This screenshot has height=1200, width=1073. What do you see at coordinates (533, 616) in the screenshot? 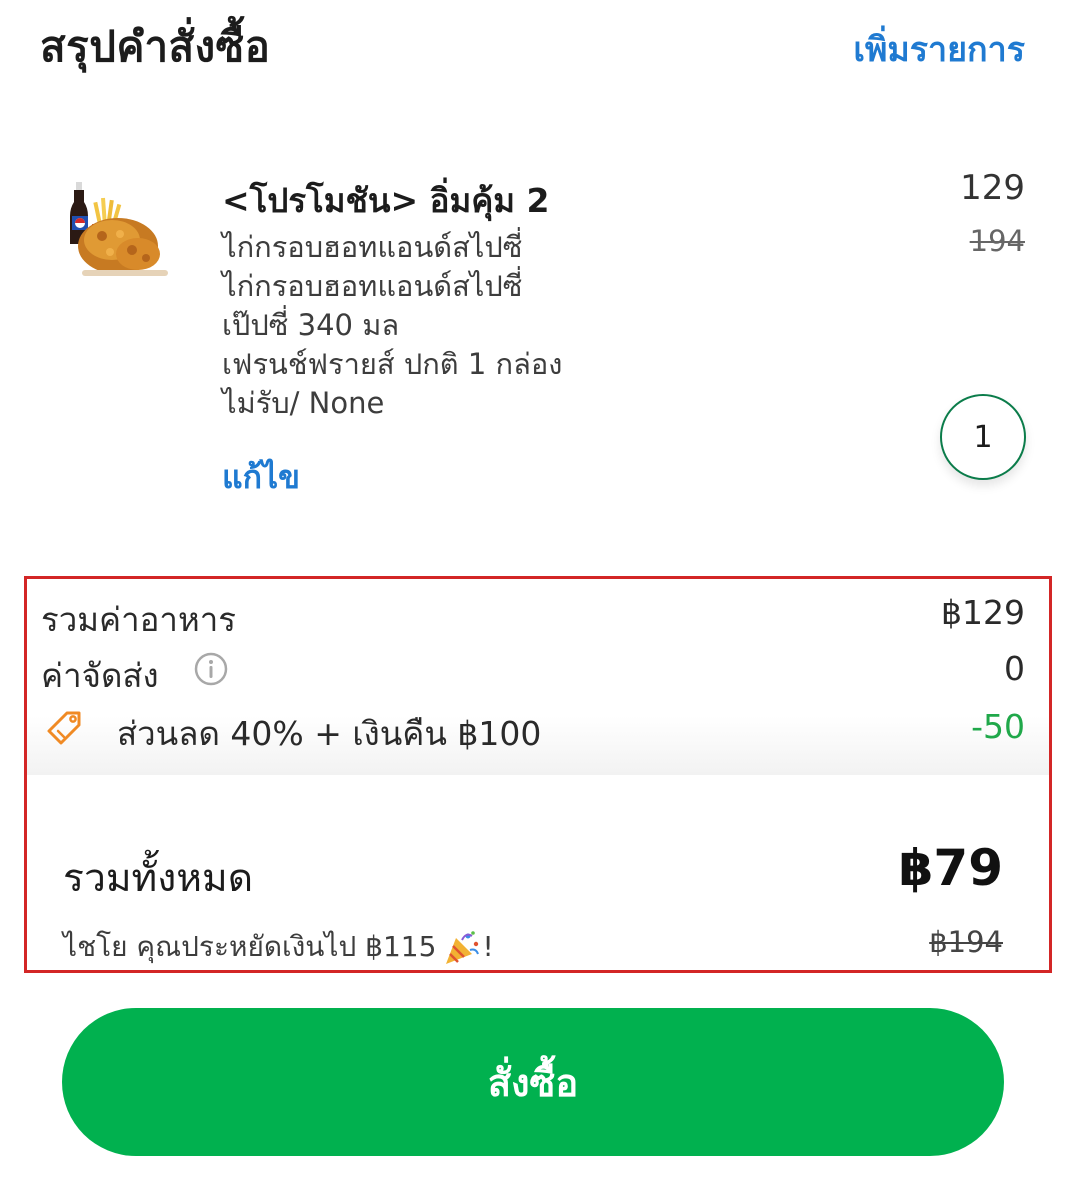
I see `food-total-row: รวมค่าอาหาร ฿129` at bounding box center [533, 616].